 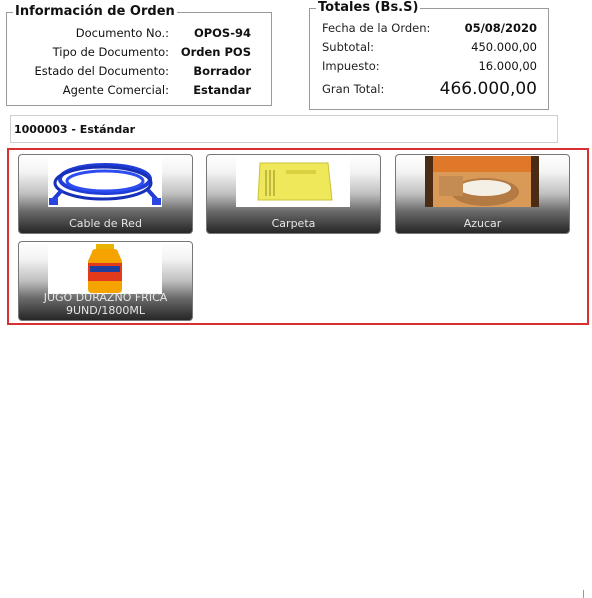 I want to click on product-name: Cable de Red, so click(x=105, y=223).